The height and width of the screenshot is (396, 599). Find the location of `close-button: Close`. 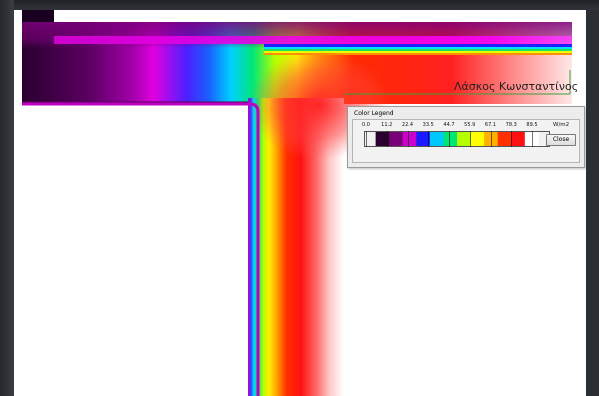

close-button: Close is located at coordinates (561, 140).